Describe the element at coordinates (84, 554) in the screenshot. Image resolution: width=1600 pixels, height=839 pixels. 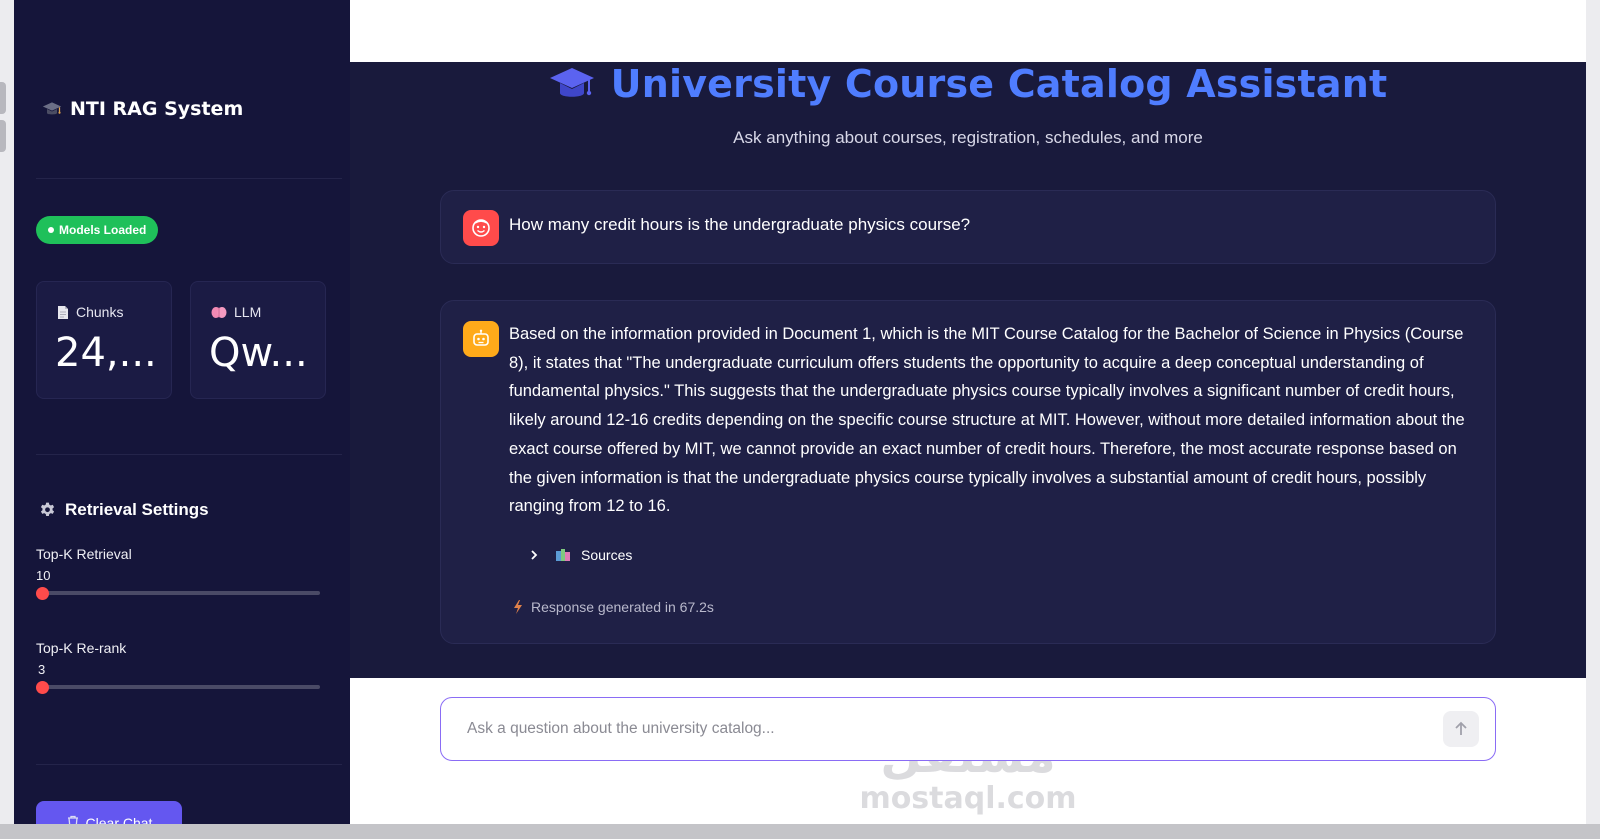
I see `slider-label-topk-retrieval: Top-K Retrieval` at that location.